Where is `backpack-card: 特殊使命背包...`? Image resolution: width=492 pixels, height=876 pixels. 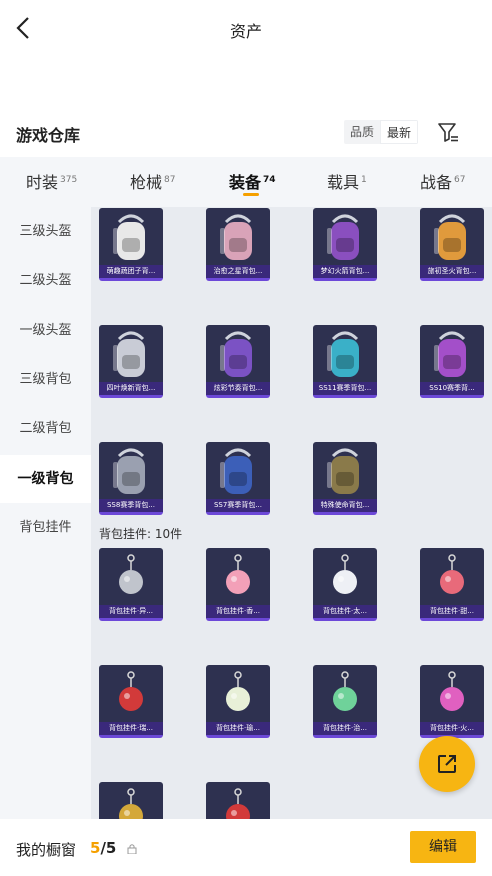
backpack-card: 特殊使命背包... is located at coordinates (345, 478).